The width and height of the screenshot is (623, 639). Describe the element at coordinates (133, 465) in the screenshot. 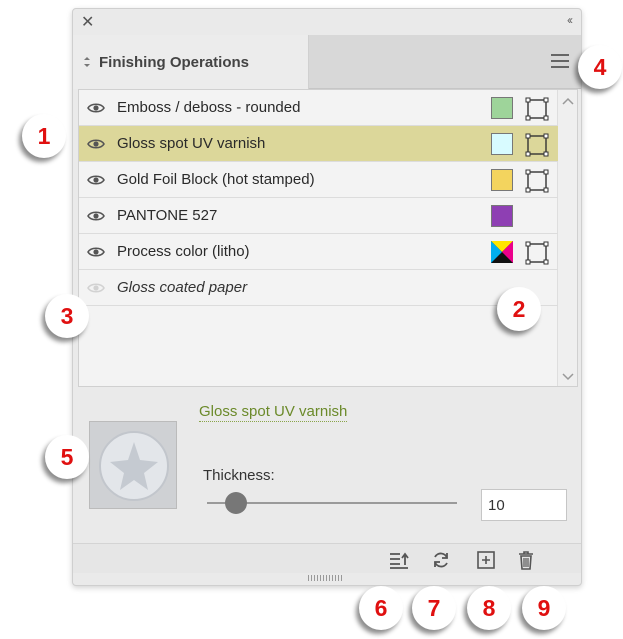

I see `finish-preview-thumbnail` at that location.